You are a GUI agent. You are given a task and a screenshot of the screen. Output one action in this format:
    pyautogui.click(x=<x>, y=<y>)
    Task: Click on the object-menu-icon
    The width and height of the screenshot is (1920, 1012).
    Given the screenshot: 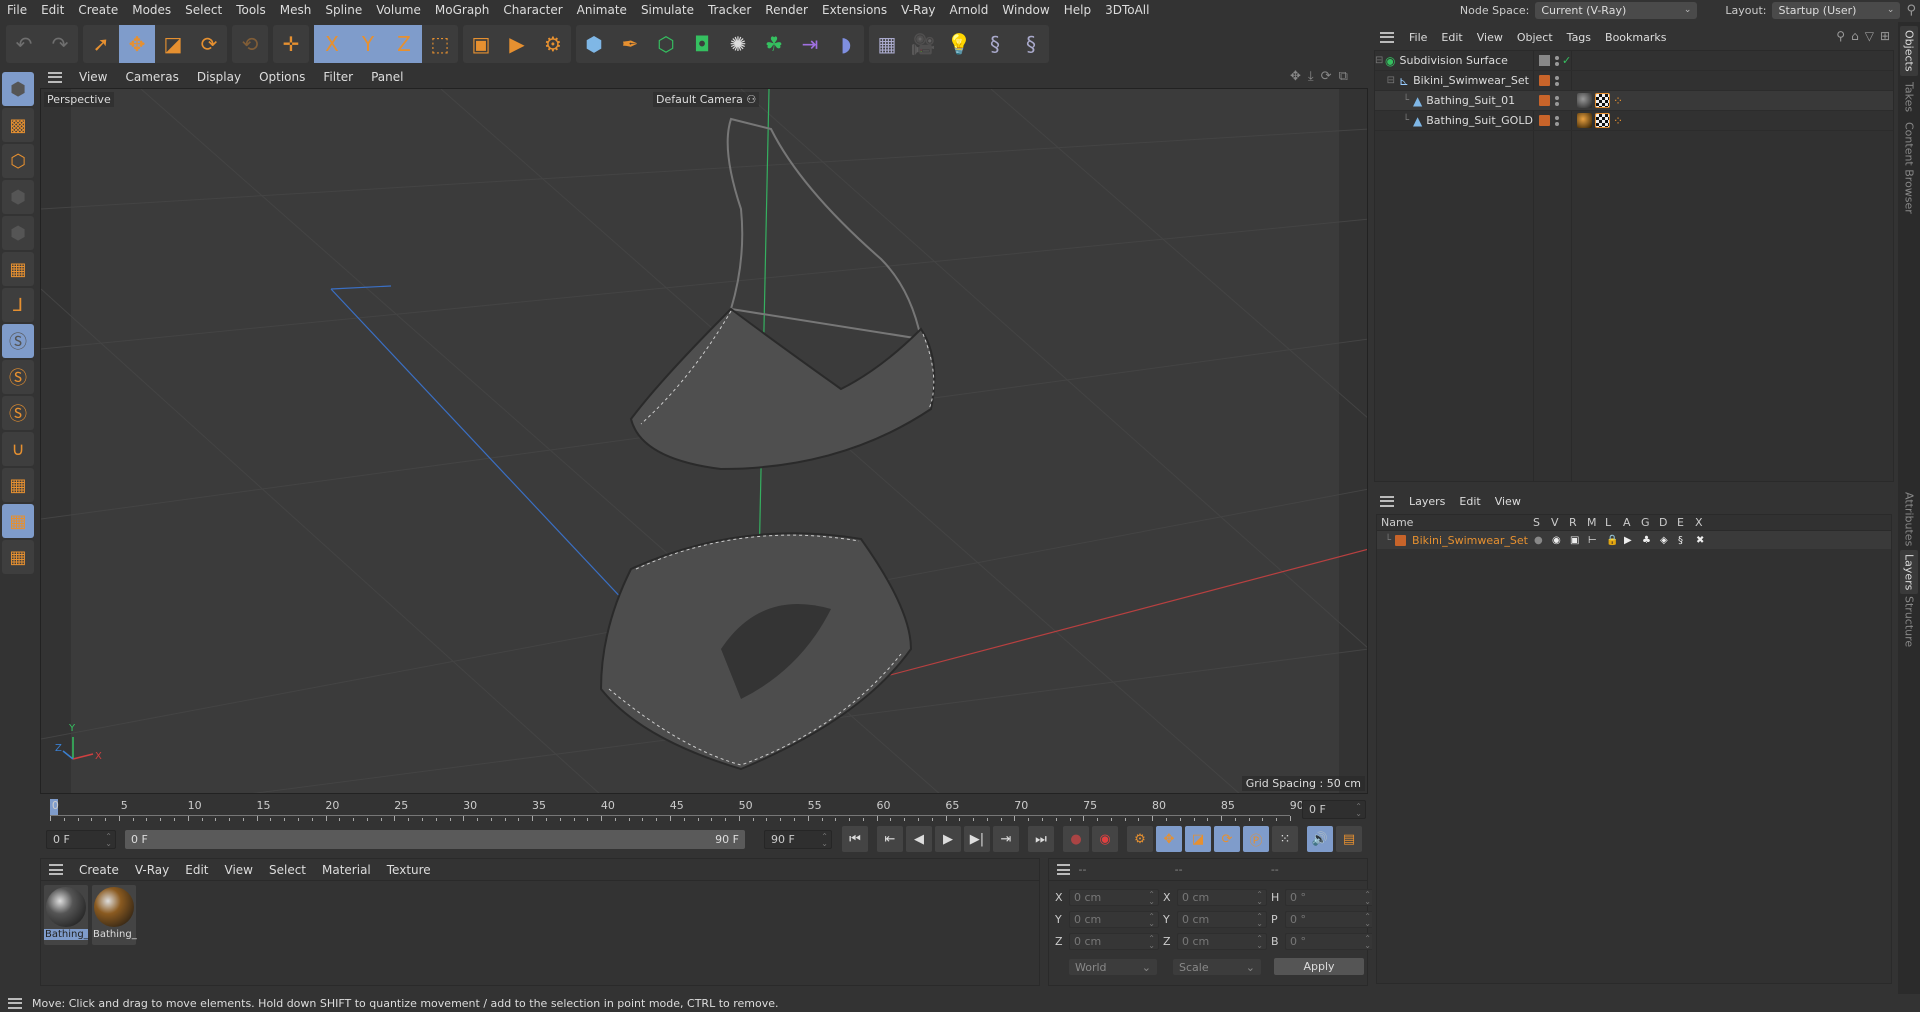 What is the action you would take?
    pyautogui.click(x=1387, y=37)
    